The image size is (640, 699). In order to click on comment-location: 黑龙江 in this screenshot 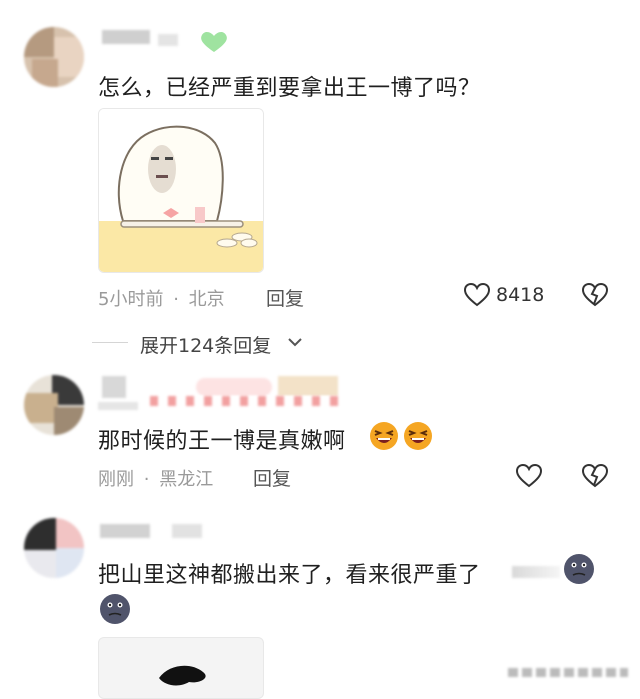, I will do `click(186, 479)`.